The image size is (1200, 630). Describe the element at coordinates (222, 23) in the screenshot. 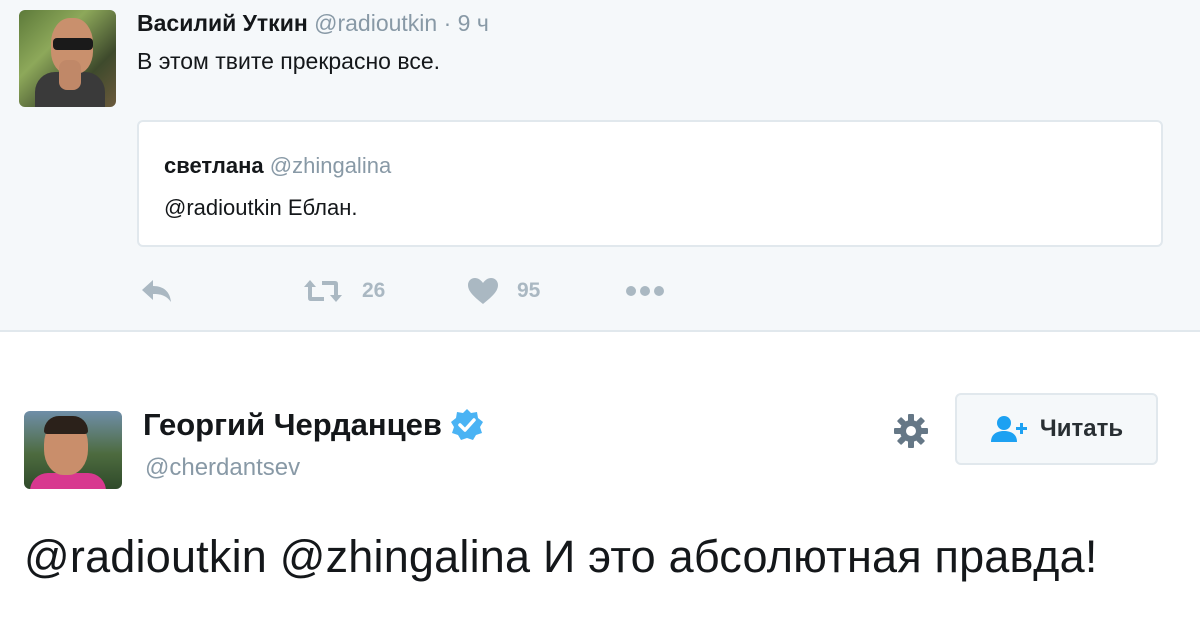

I see `author-name: Василий Уткин` at that location.